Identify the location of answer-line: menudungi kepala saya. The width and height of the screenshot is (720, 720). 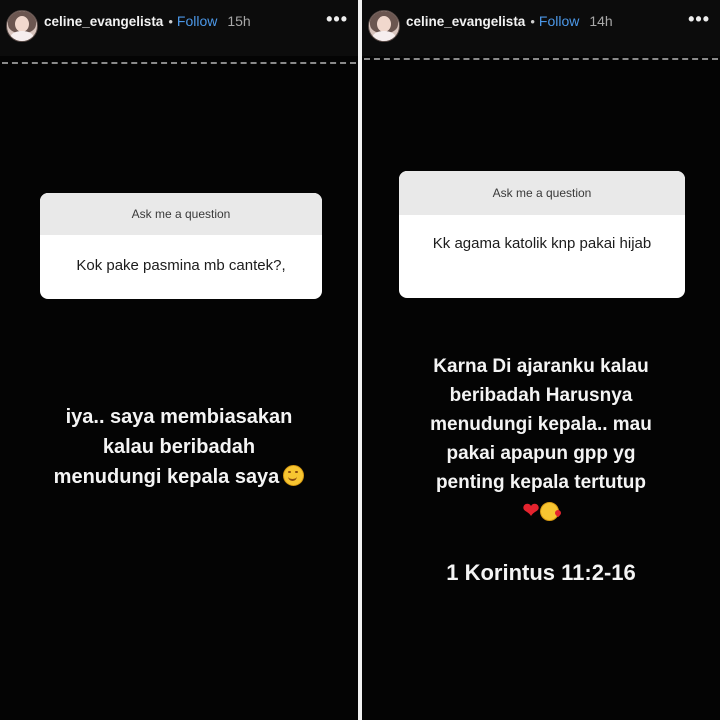
(166, 477).